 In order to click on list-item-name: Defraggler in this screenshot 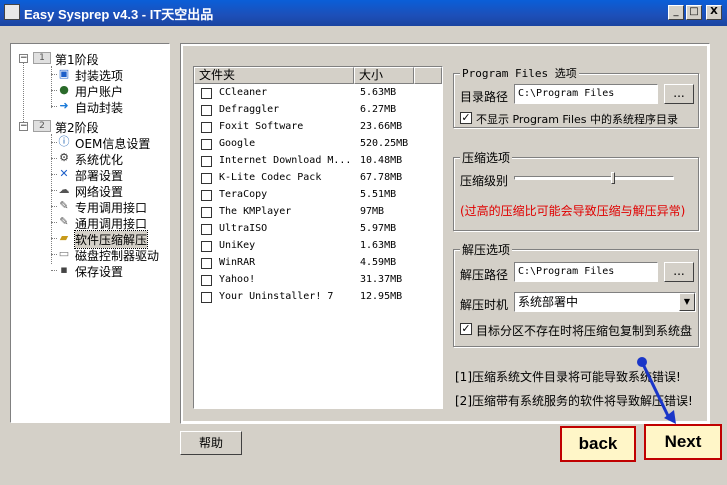, I will do `click(249, 109)`.